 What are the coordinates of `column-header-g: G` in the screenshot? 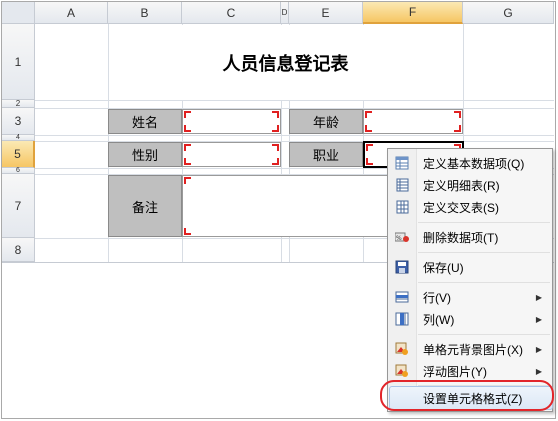 It's located at (508, 13).